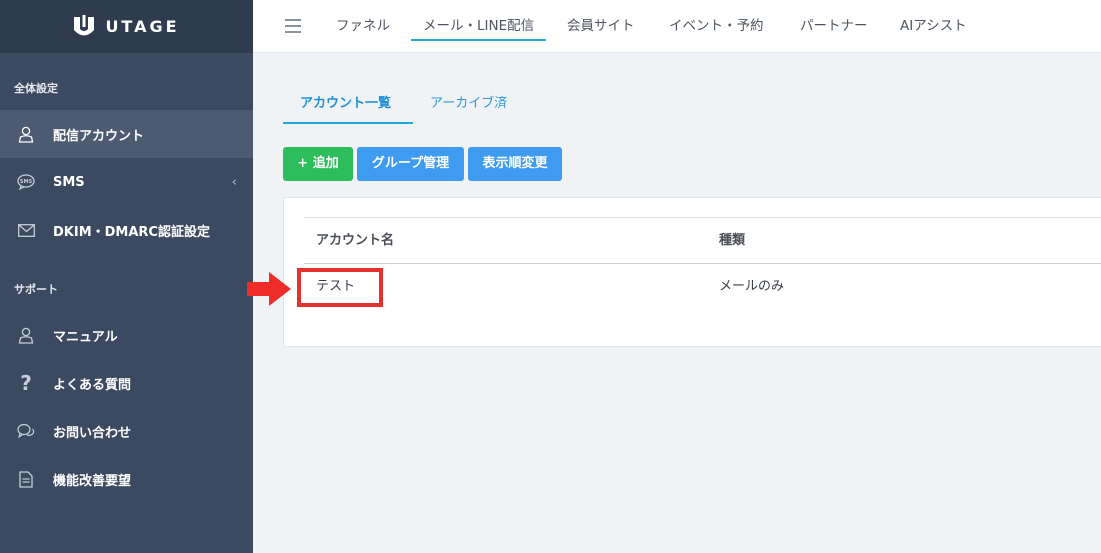 The image size is (1101, 553). I want to click on chevron-left-icon: ‹, so click(234, 182).